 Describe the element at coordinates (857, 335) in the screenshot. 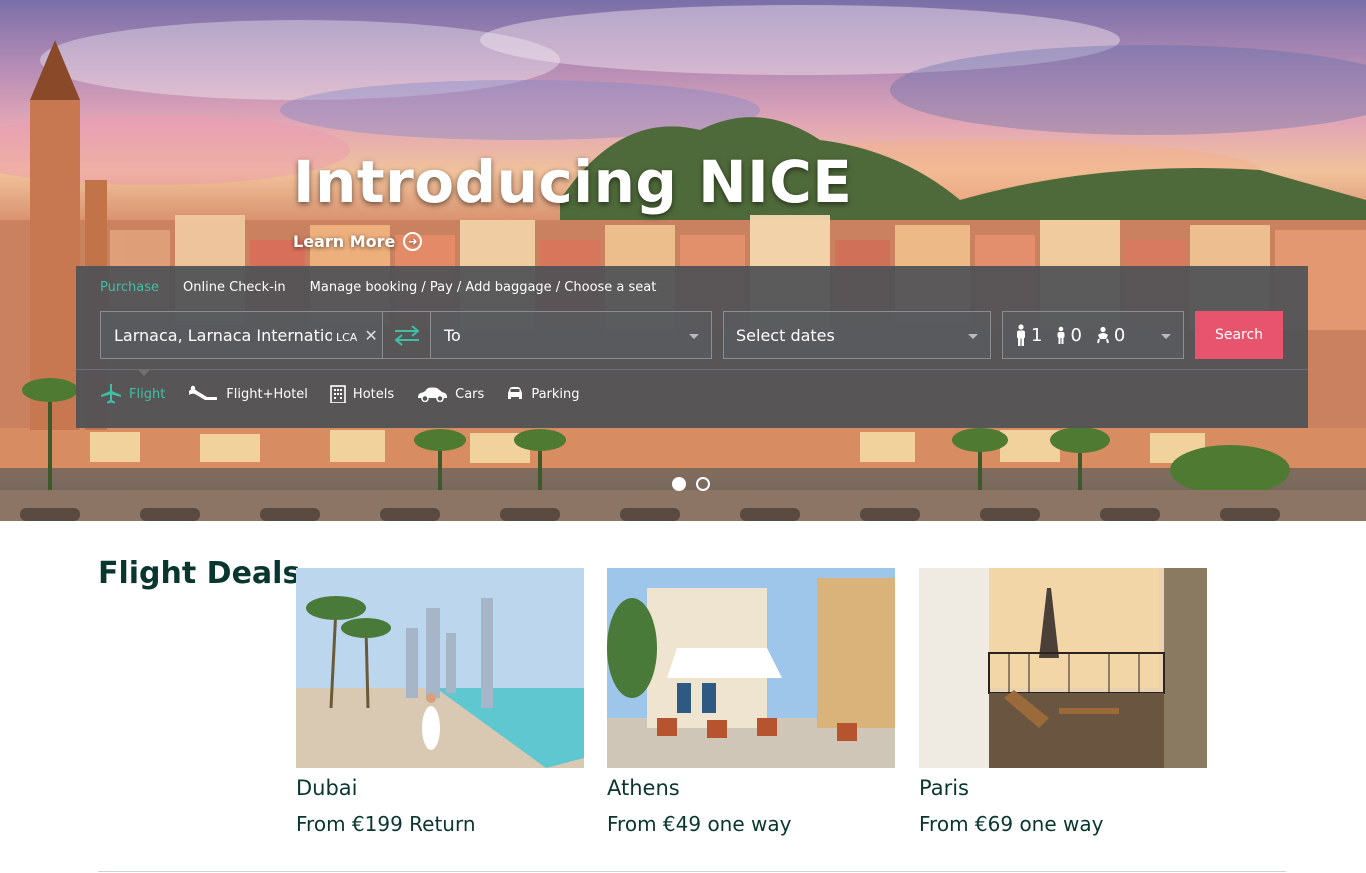

I see `dates-field: Select dates` at that location.